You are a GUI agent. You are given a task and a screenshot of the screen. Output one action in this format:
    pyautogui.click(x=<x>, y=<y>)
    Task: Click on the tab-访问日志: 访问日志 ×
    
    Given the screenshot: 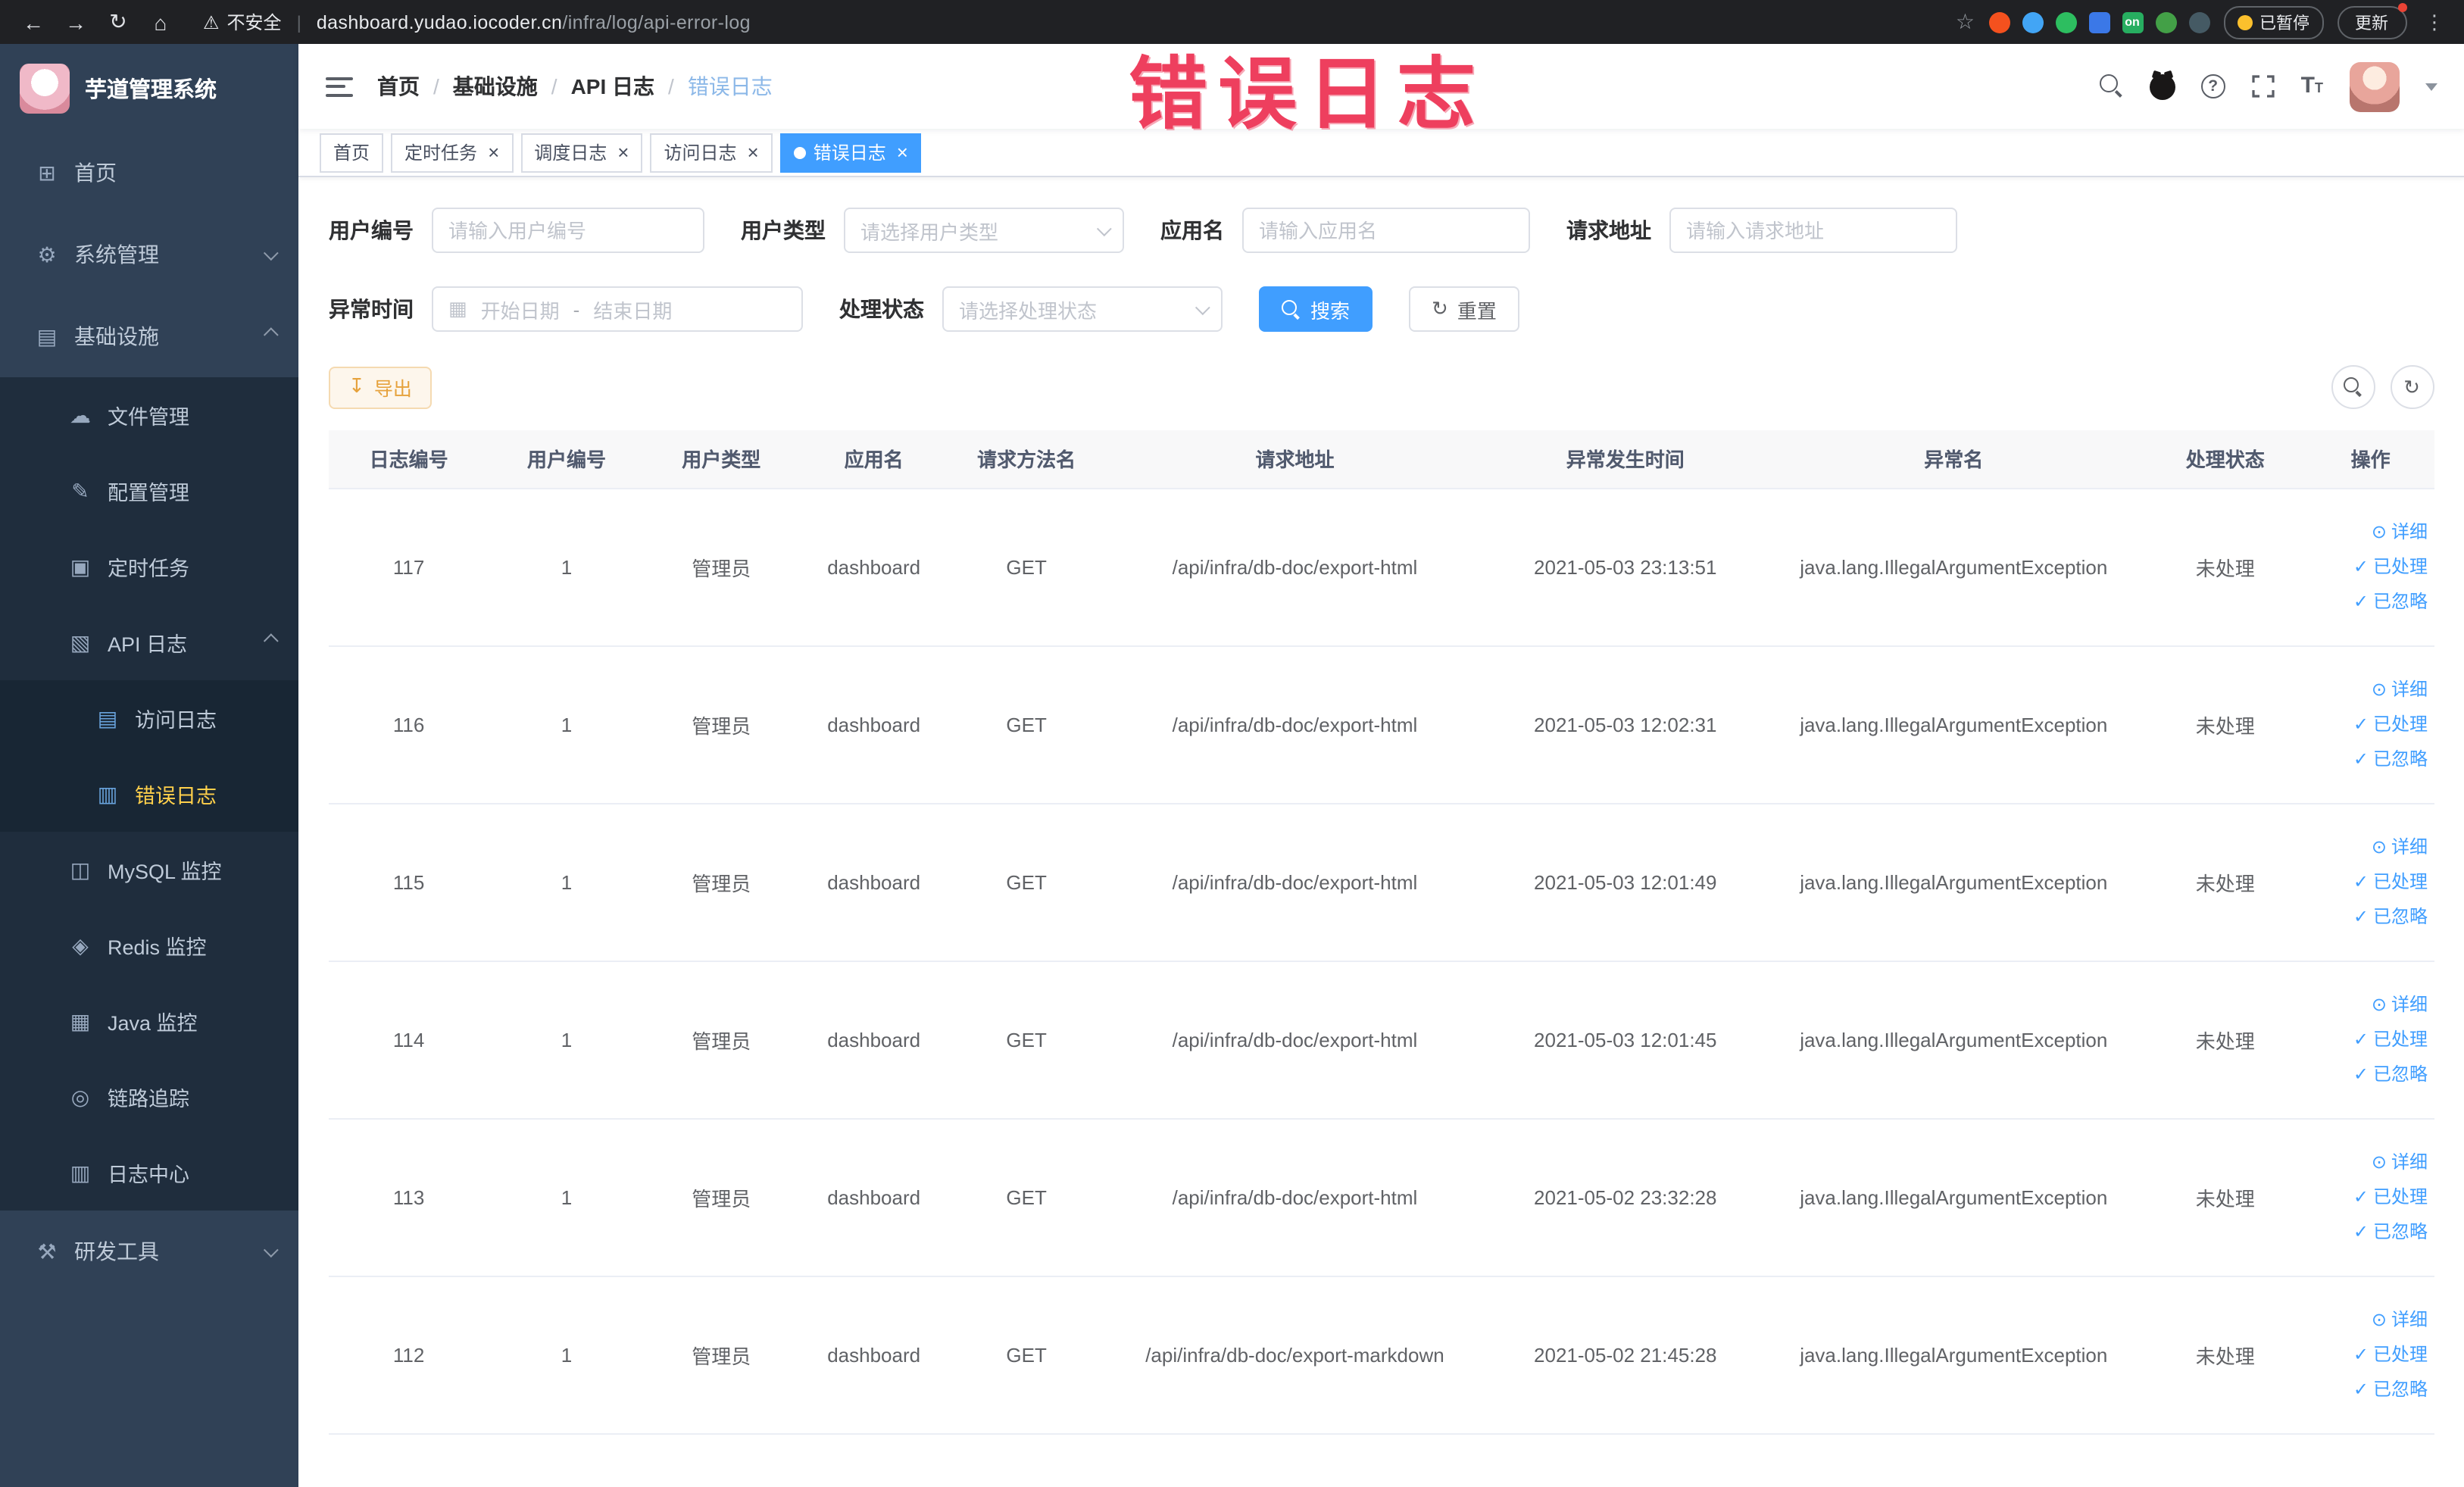 What is the action you would take?
    pyautogui.click(x=711, y=152)
    